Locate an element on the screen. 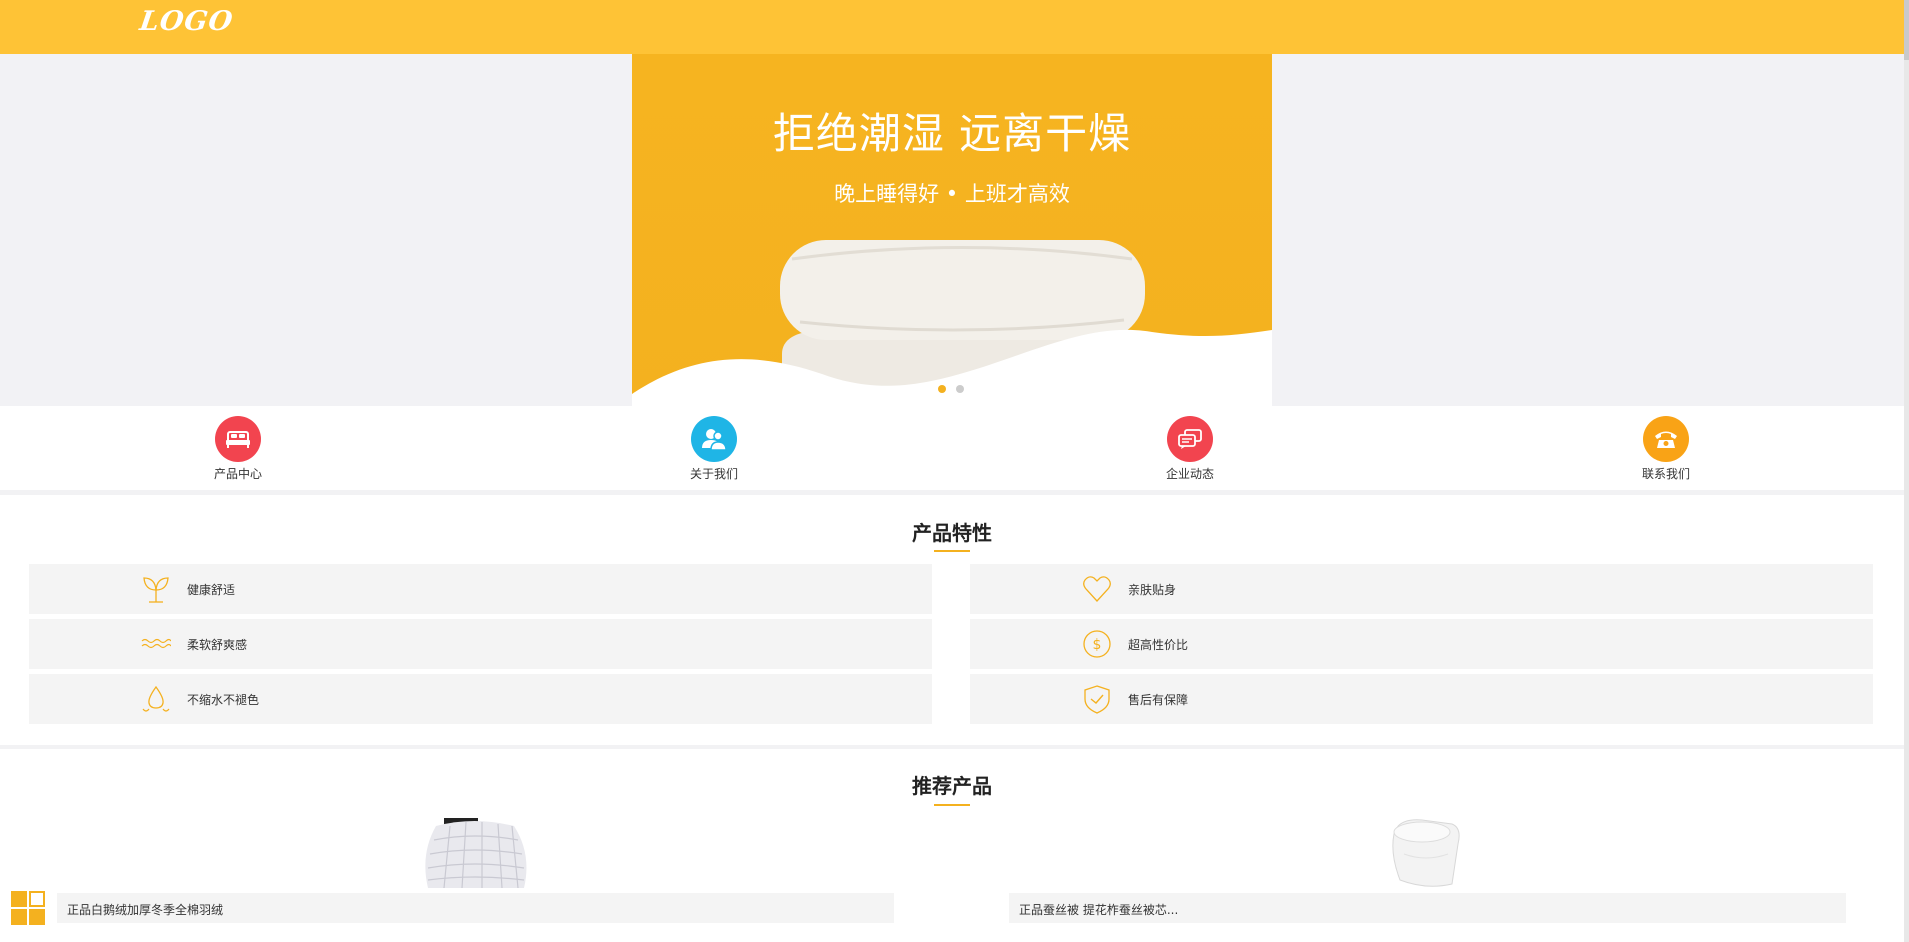 Image resolution: width=1909 pixels, height=942 pixels. scrollbar-thumb is located at coordinates (1906, 30).